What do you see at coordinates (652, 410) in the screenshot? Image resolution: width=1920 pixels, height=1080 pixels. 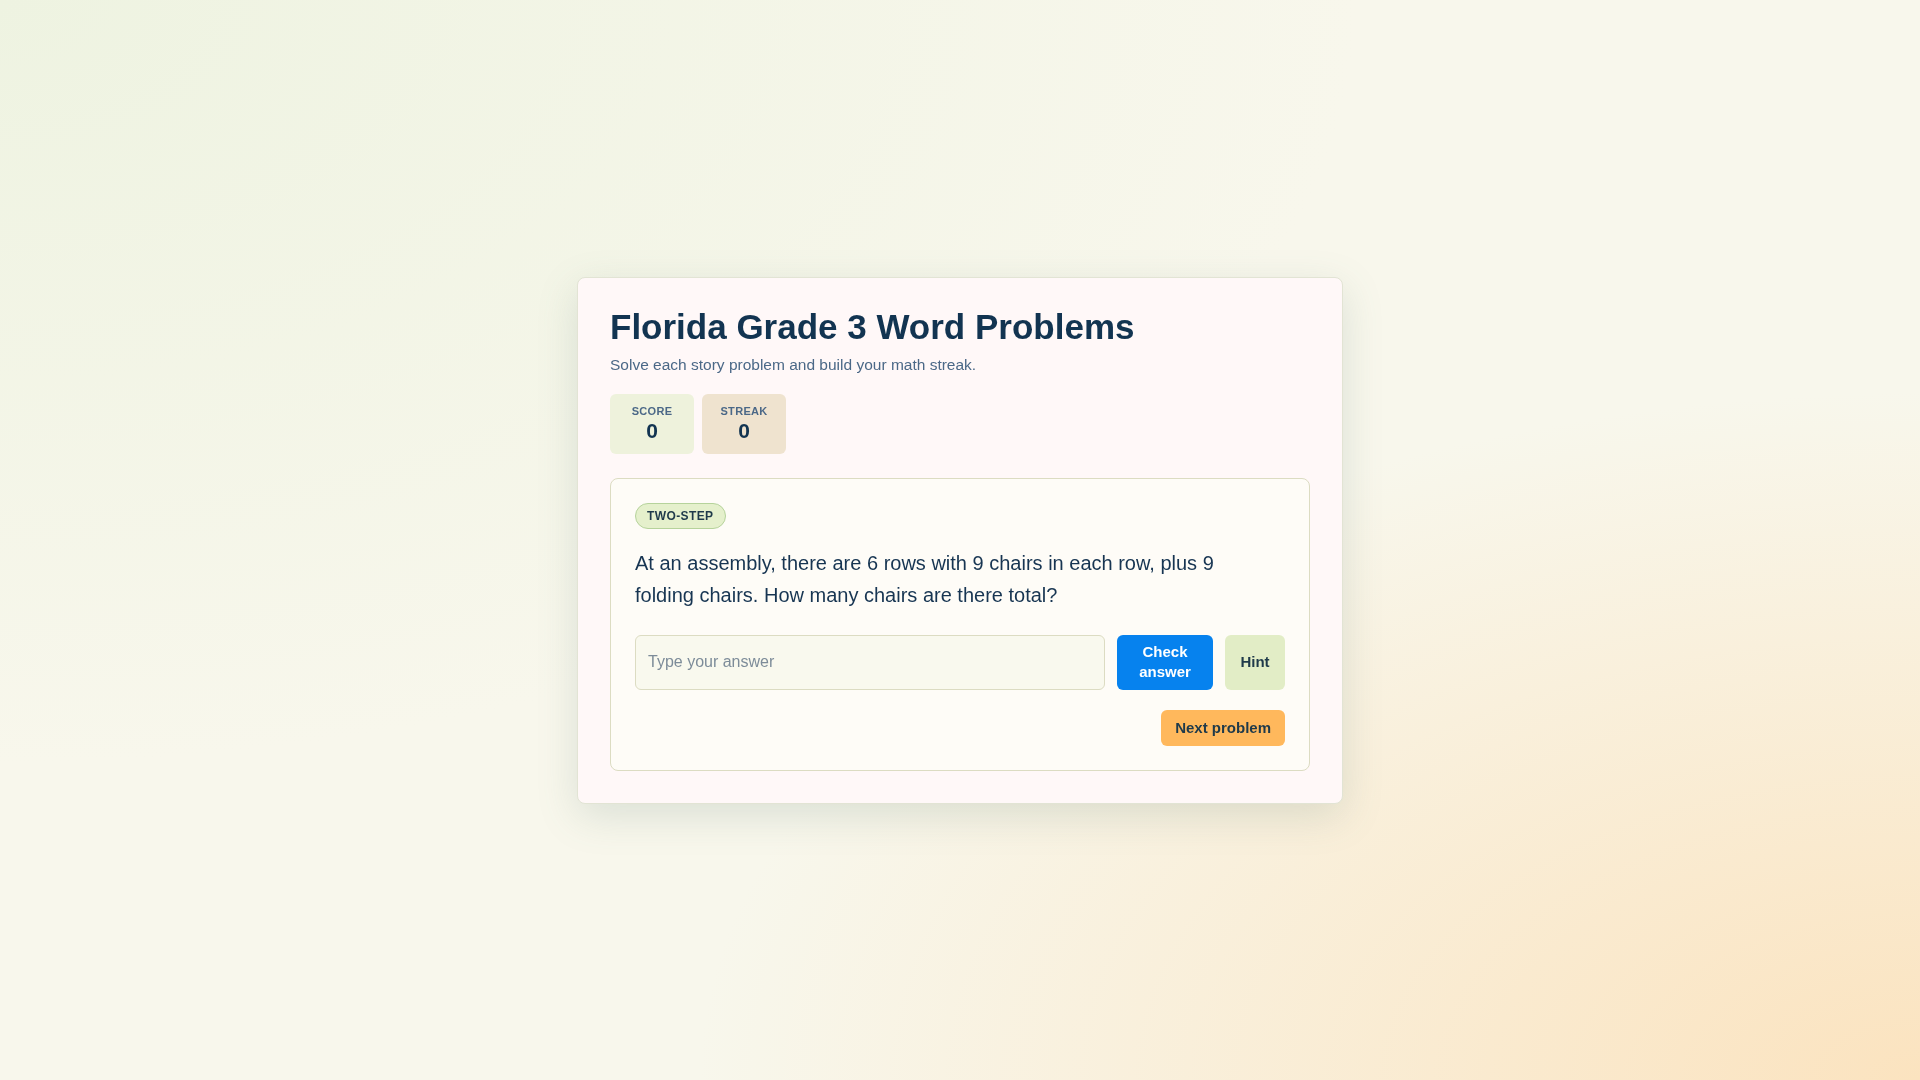 I see `stat-label: SCORE` at bounding box center [652, 410].